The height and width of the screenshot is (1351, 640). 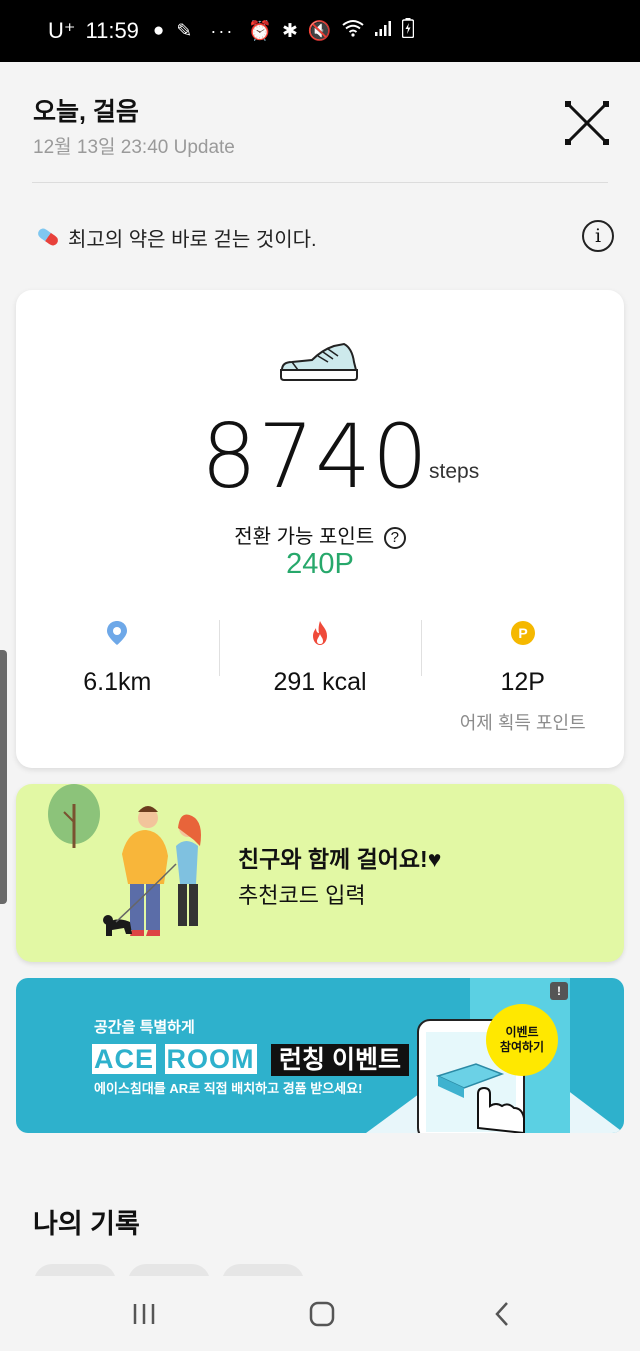 I want to click on tip-text: 최고의 약은 바로 걷는 것이다., so click(x=192, y=239).